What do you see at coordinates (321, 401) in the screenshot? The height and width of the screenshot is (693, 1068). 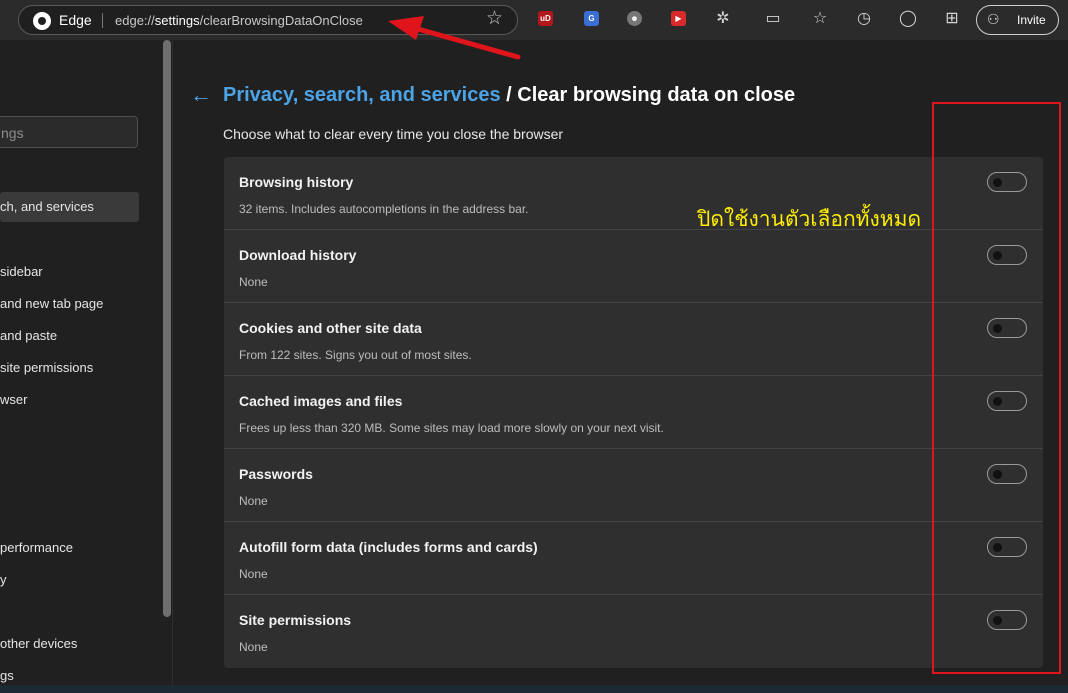 I see `option-title: Cached images and files` at bounding box center [321, 401].